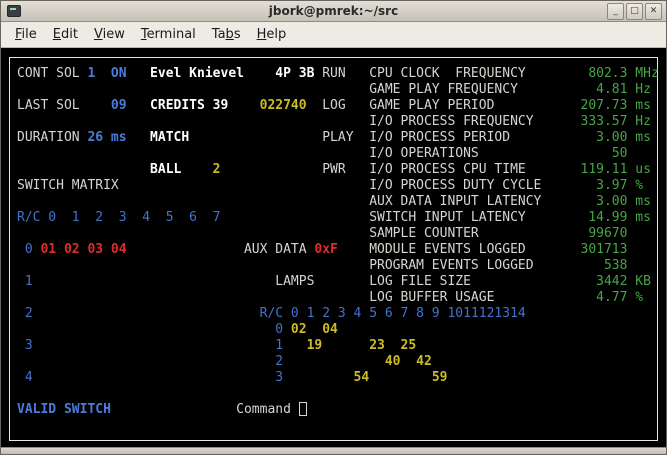 The image size is (667, 455). Describe the element at coordinates (48, 105) in the screenshot. I see `last-sol-label: LAST SOL` at that location.